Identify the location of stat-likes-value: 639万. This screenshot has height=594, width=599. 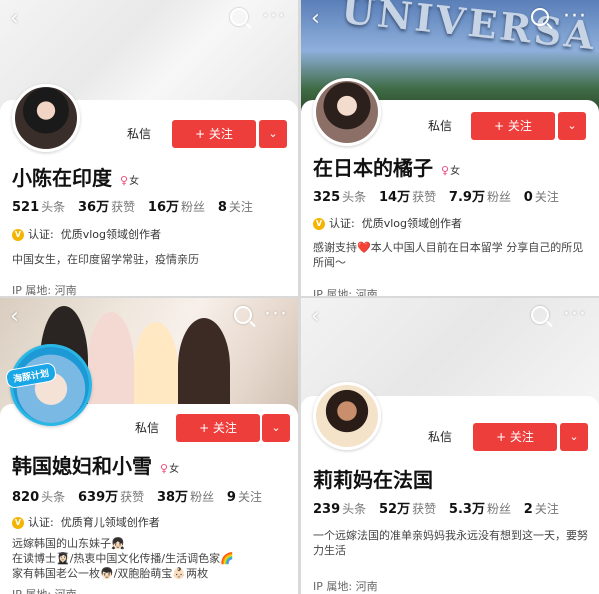
(98, 497).